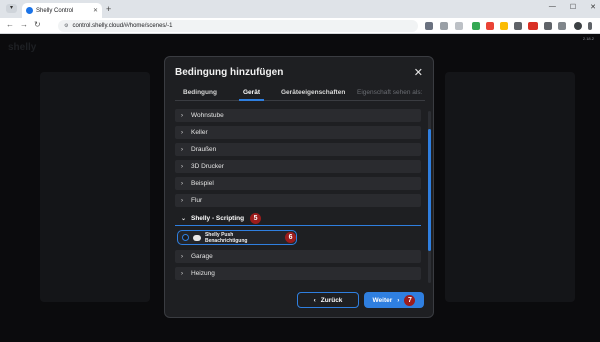 Image resolution: width=600 pixels, height=342 pixels. Describe the element at coordinates (552, 7) in the screenshot. I see `minimize-icon: —` at that location.